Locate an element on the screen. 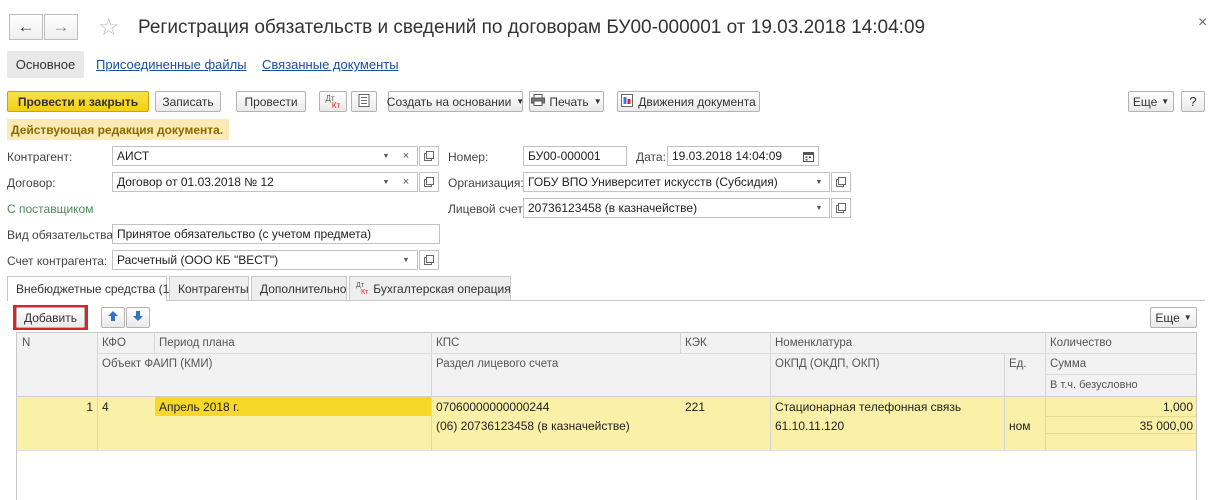 Image resolution: width=1211 pixels, height=500 pixels. organization-field: ГОБУ ВПО Университет искусств (Субсидия) is located at coordinates (676, 182).